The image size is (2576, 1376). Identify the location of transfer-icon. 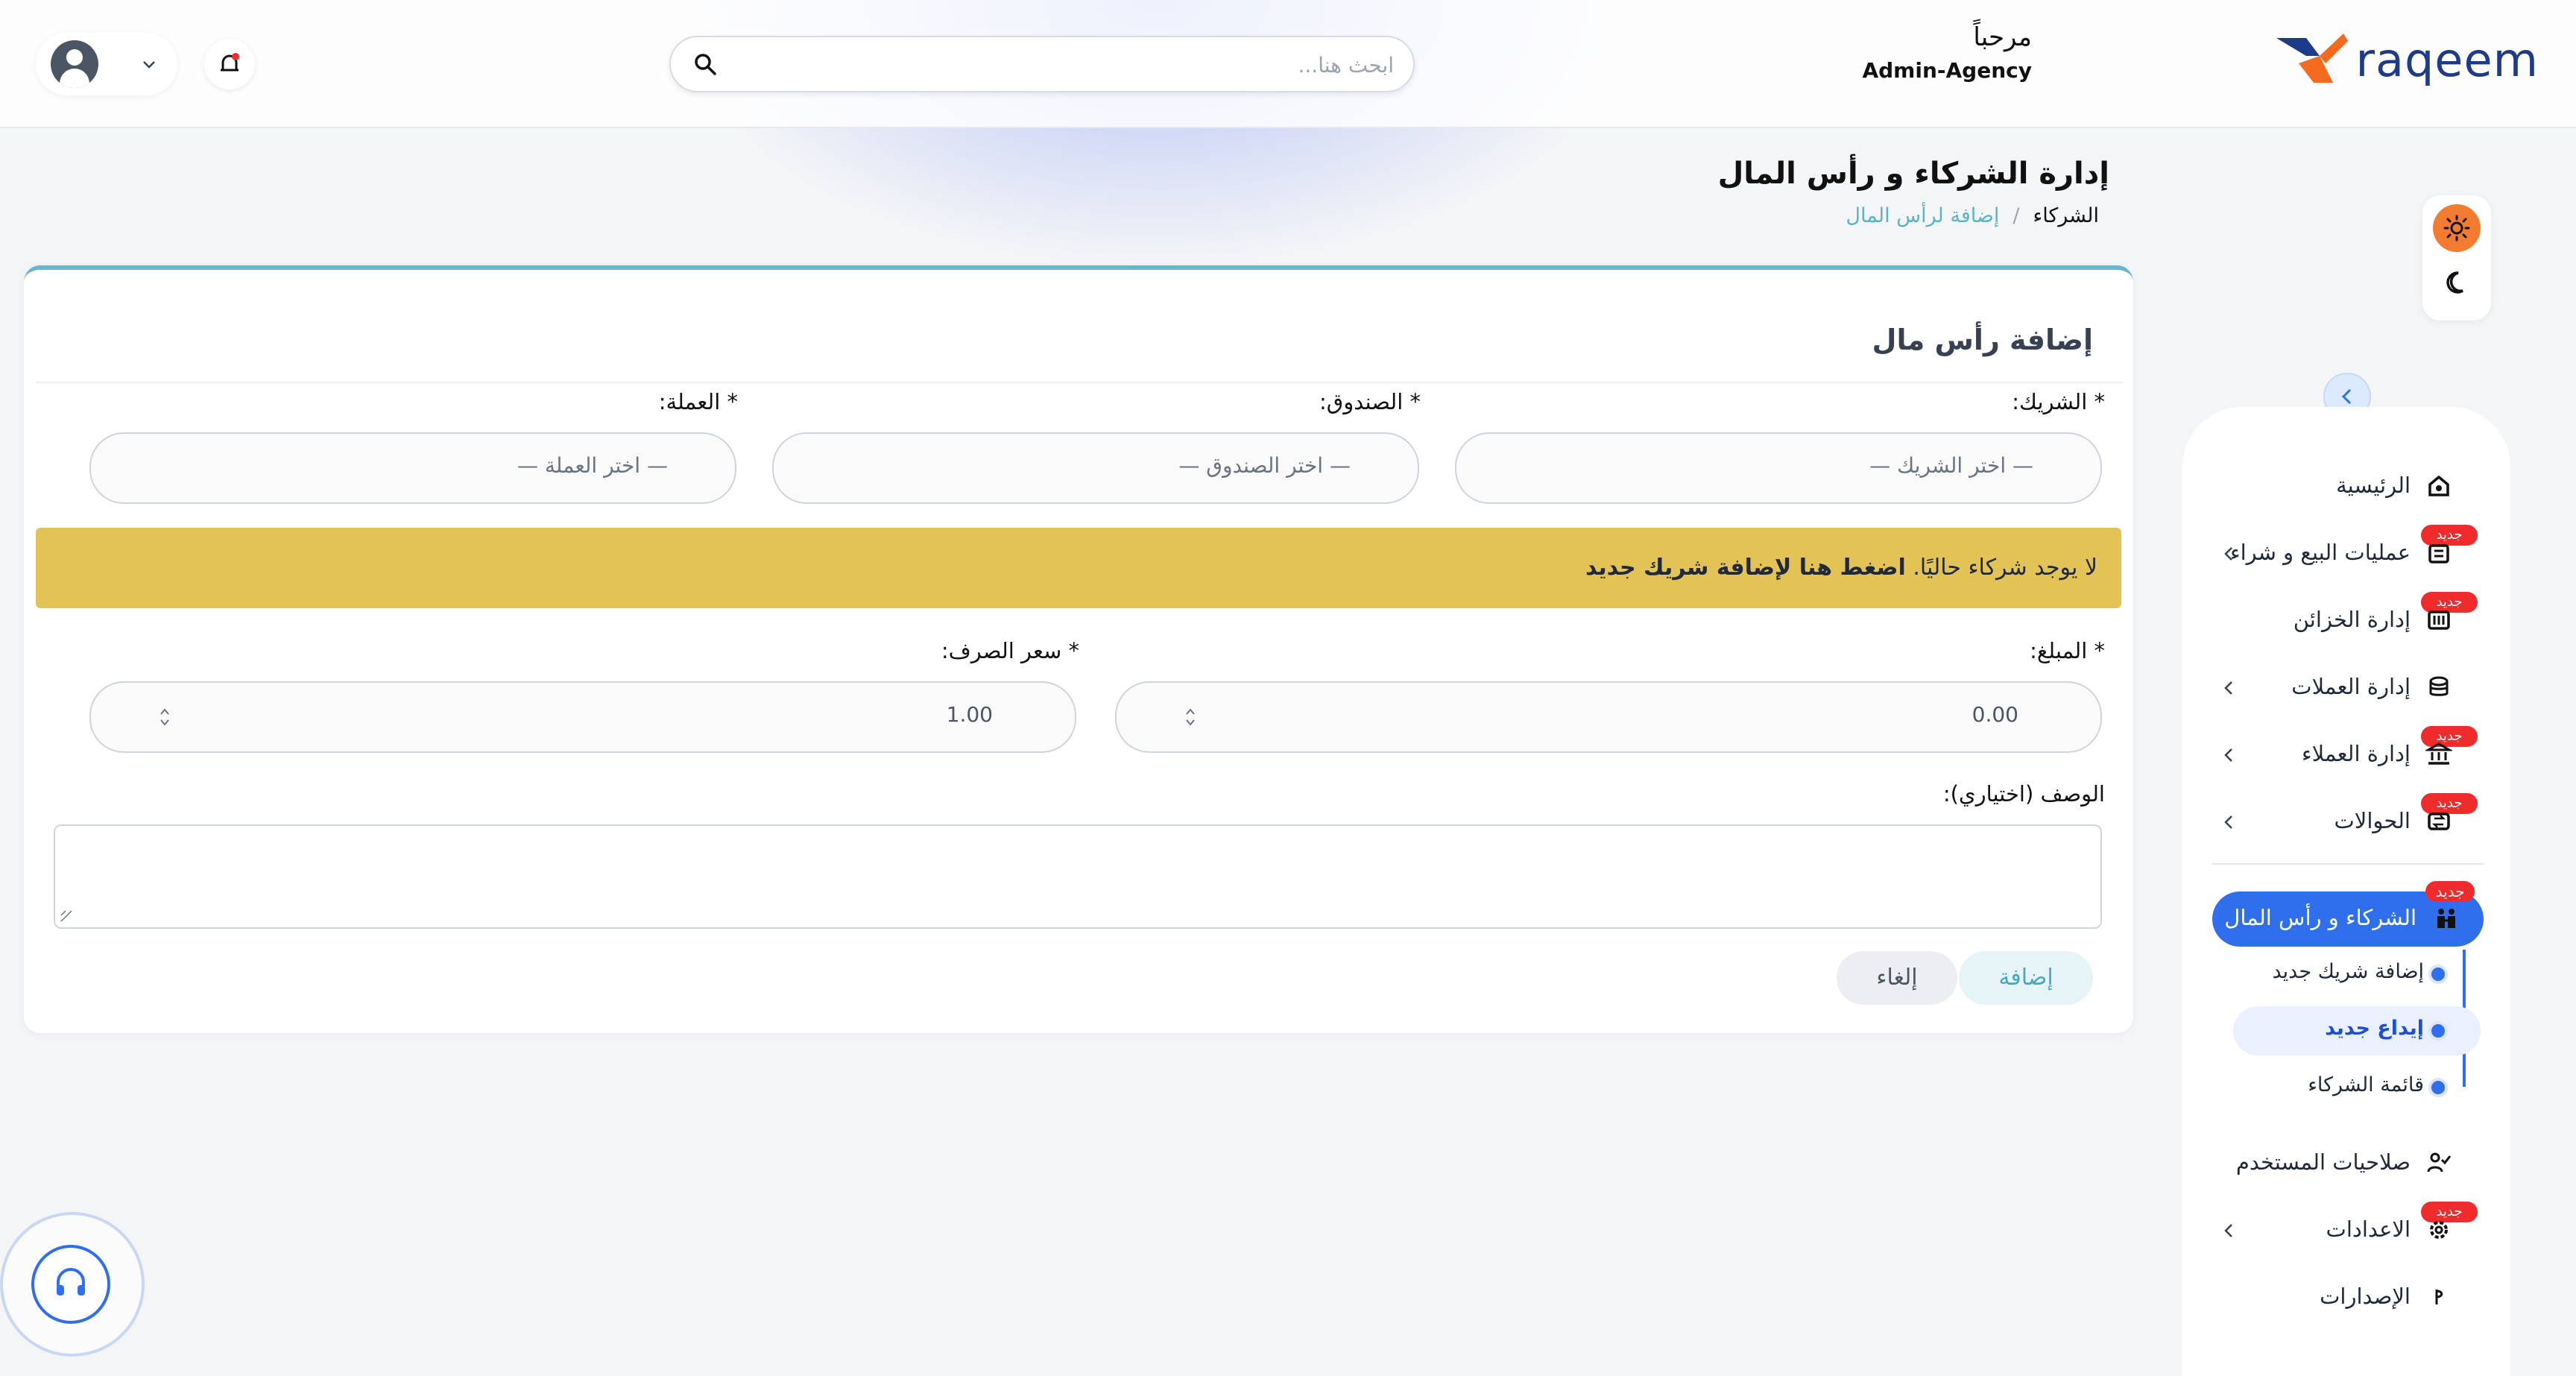
(2439, 821).